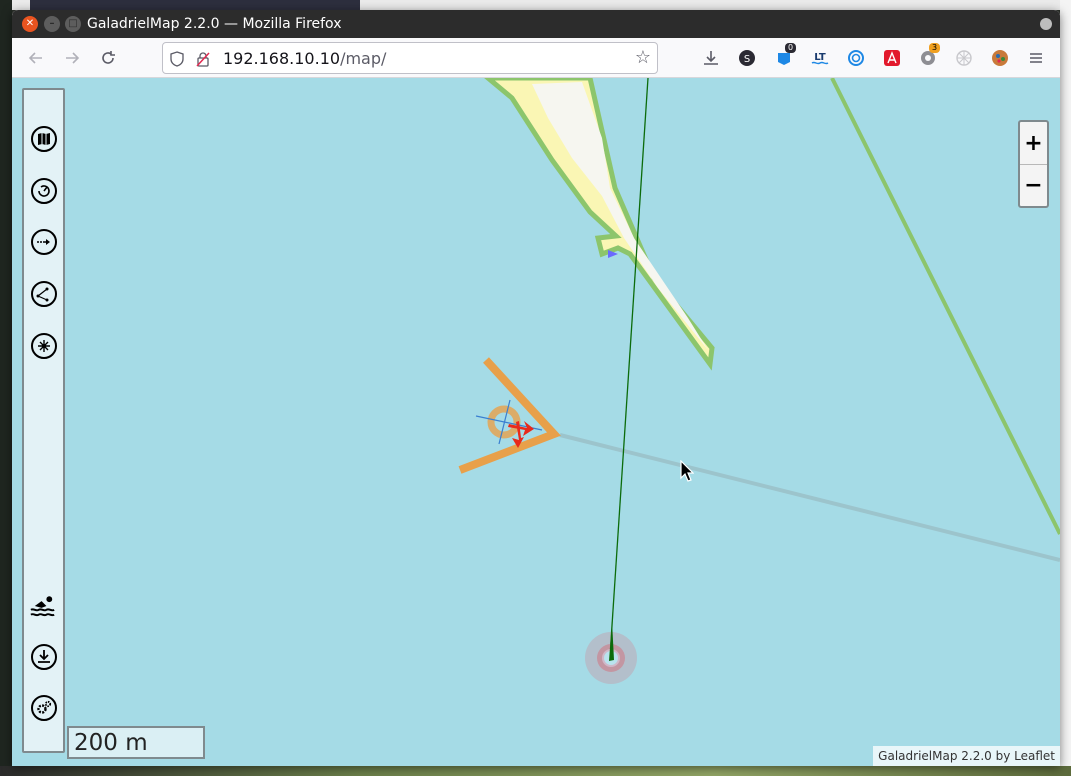 Image resolution: width=1071 pixels, height=776 pixels. I want to click on forward-button, so click(72, 58).